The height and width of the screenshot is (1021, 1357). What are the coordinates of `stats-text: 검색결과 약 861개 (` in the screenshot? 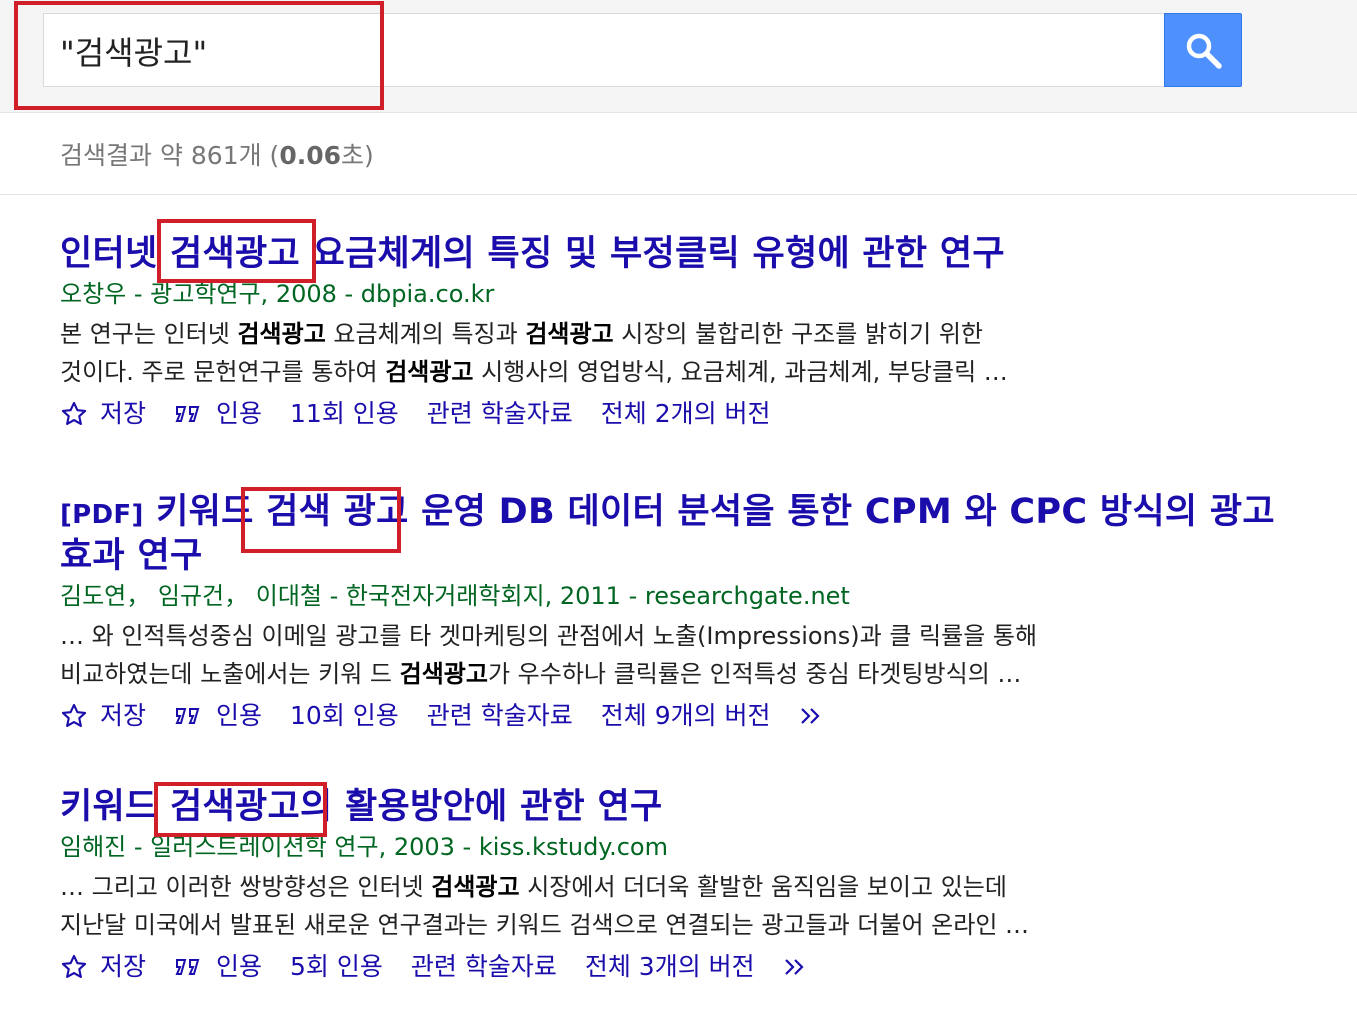 It's located at (170, 155).